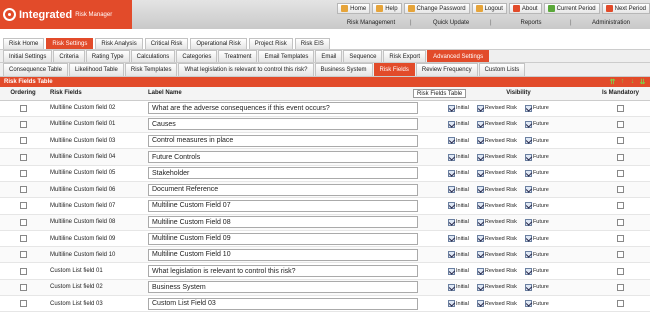 This screenshot has width=650, height=312. What do you see at coordinates (436, 8) in the screenshot?
I see `toplink-change-password: Change Password` at bounding box center [436, 8].